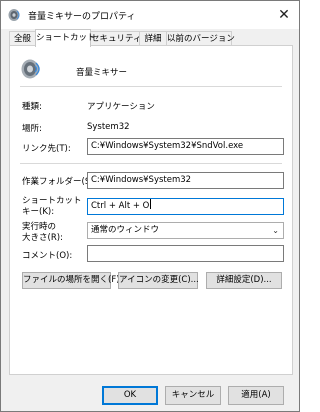  I want to click on cancel-button: キャンセル, so click(193, 395).